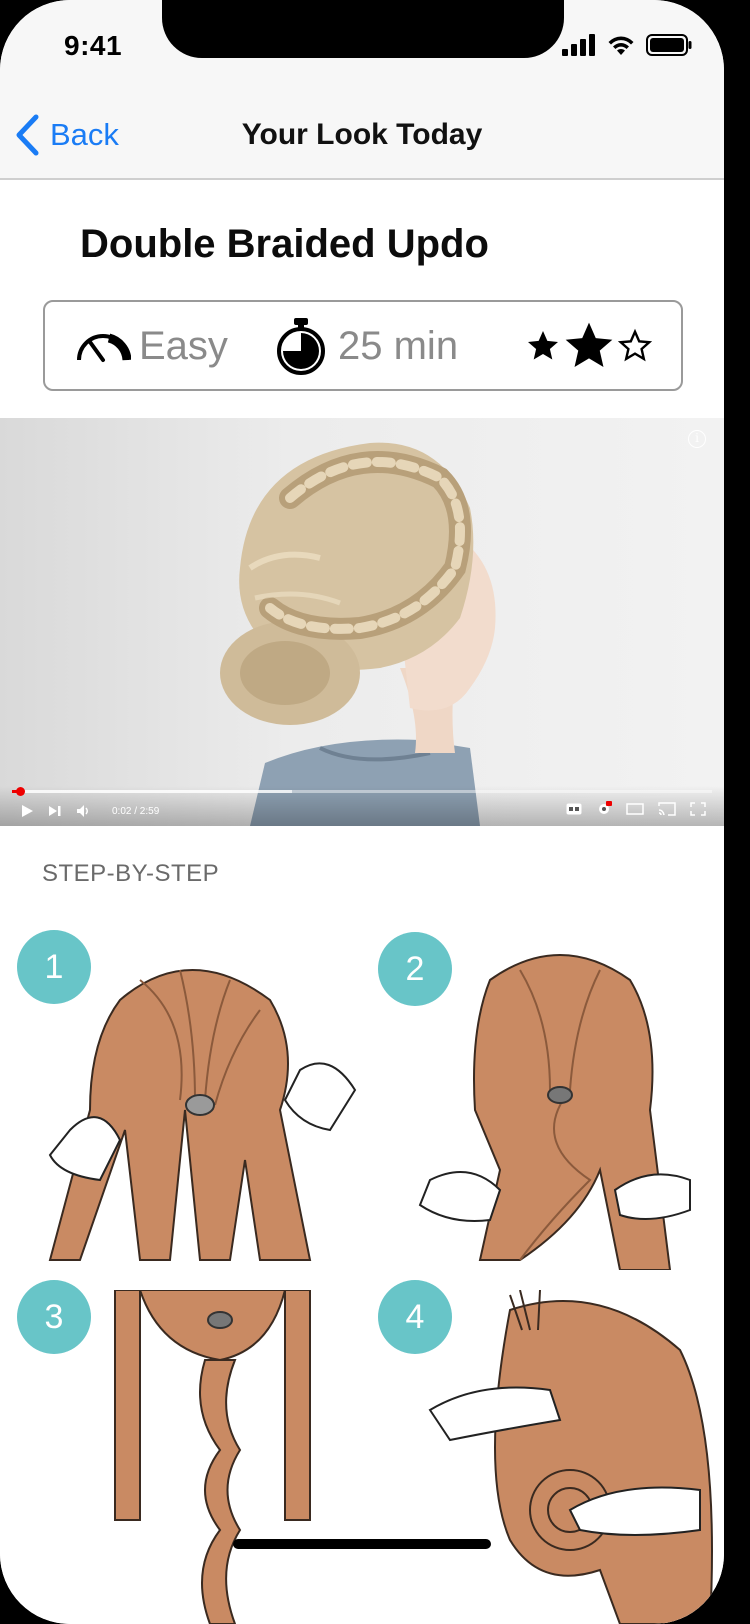 This screenshot has width=750, height=1624. I want to click on status-icons, so click(627, 45).